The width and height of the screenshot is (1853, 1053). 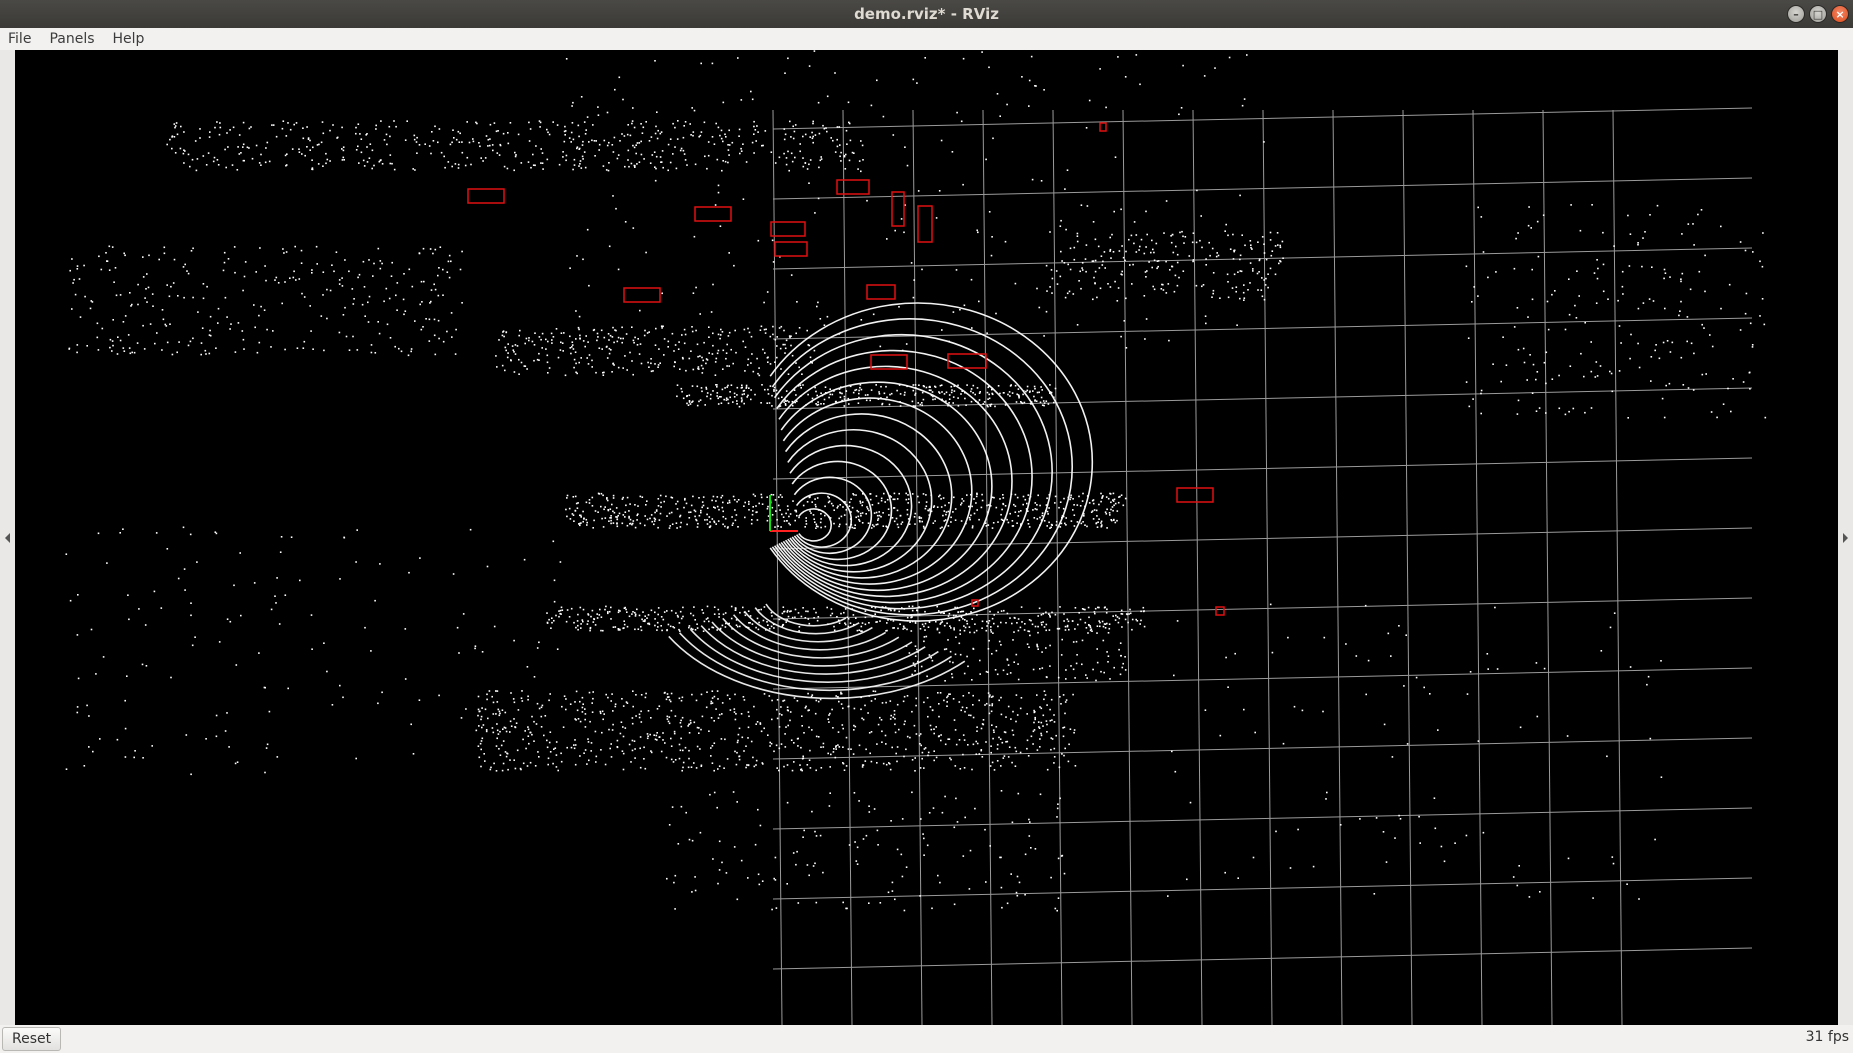 I want to click on detection-box, so click(x=713, y=214).